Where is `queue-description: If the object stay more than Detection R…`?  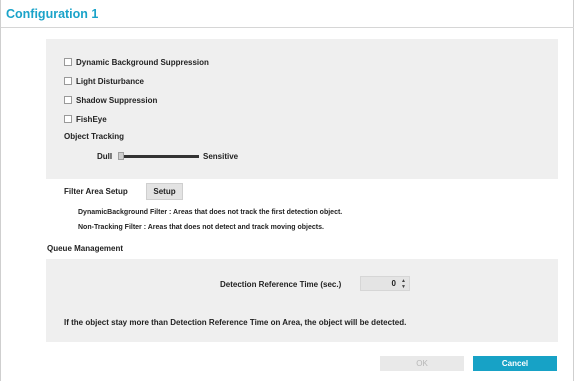 queue-description: If the object stay more than Detection R… is located at coordinates (235, 322).